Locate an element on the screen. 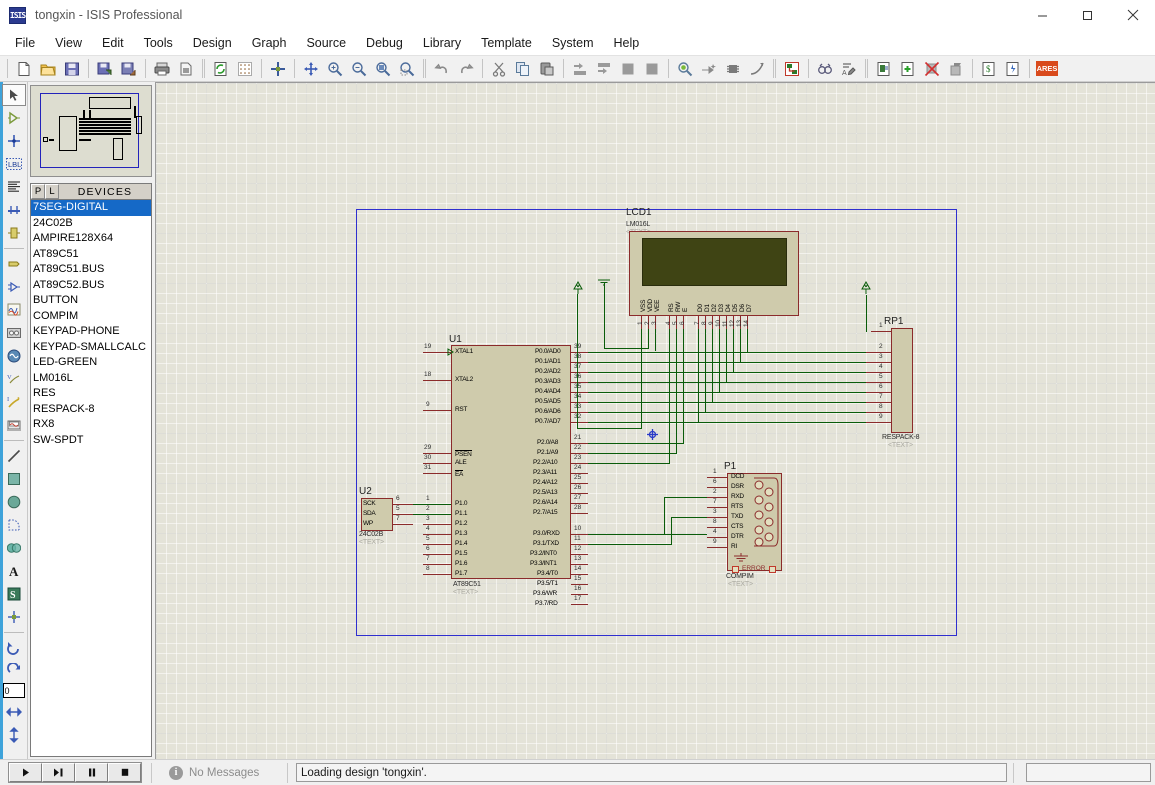 This screenshot has width=1155, height=785. menu-design: Design is located at coordinates (212, 43).